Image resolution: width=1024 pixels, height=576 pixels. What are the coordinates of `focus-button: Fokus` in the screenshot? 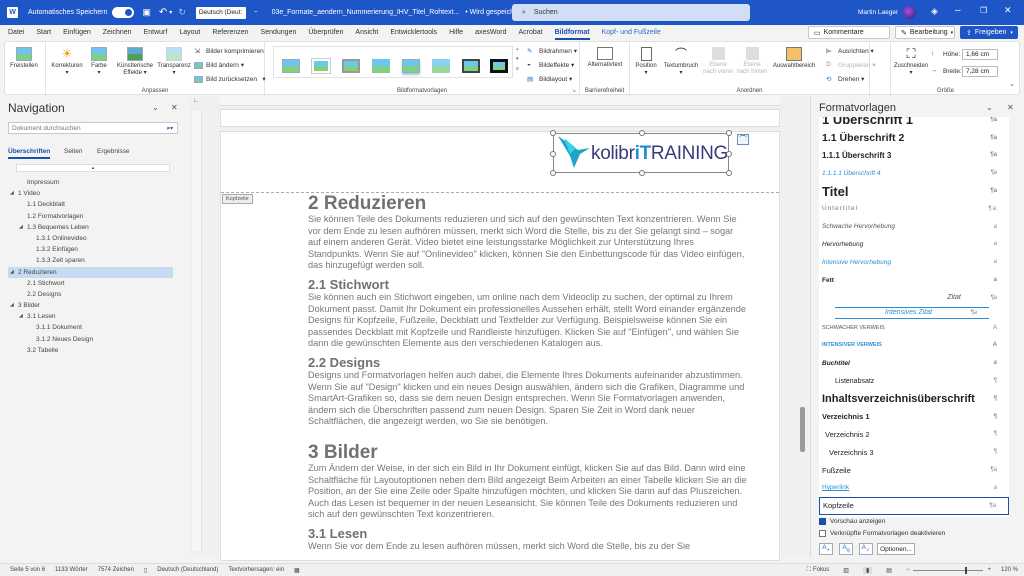 It's located at (821, 570).